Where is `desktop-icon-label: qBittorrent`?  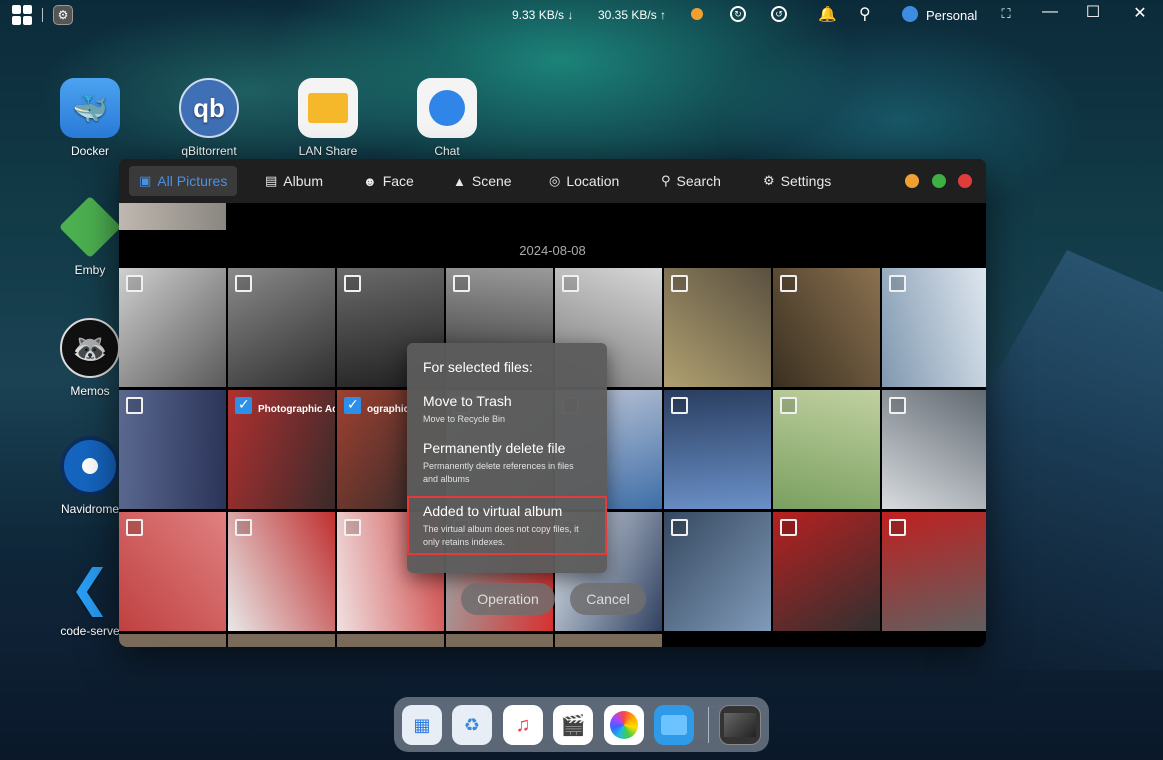
desktop-icon-label: qBittorrent is located at coordinates (209, 151).